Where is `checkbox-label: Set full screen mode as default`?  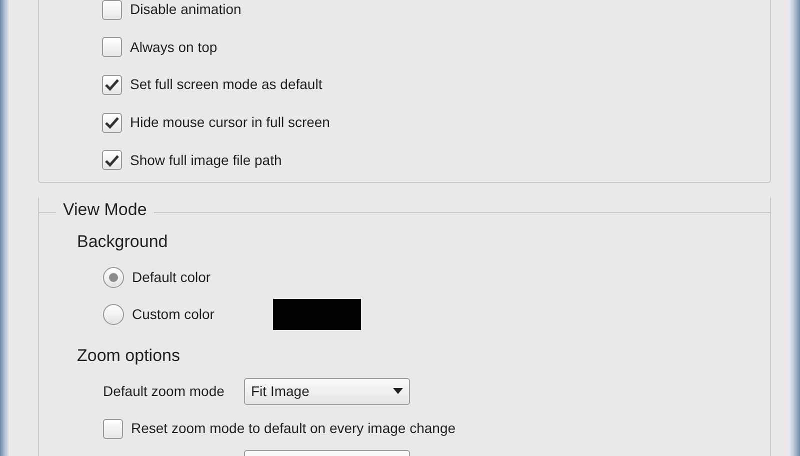
checkbox-label: Set full screen mode as default is located at coordinates (226, 84).